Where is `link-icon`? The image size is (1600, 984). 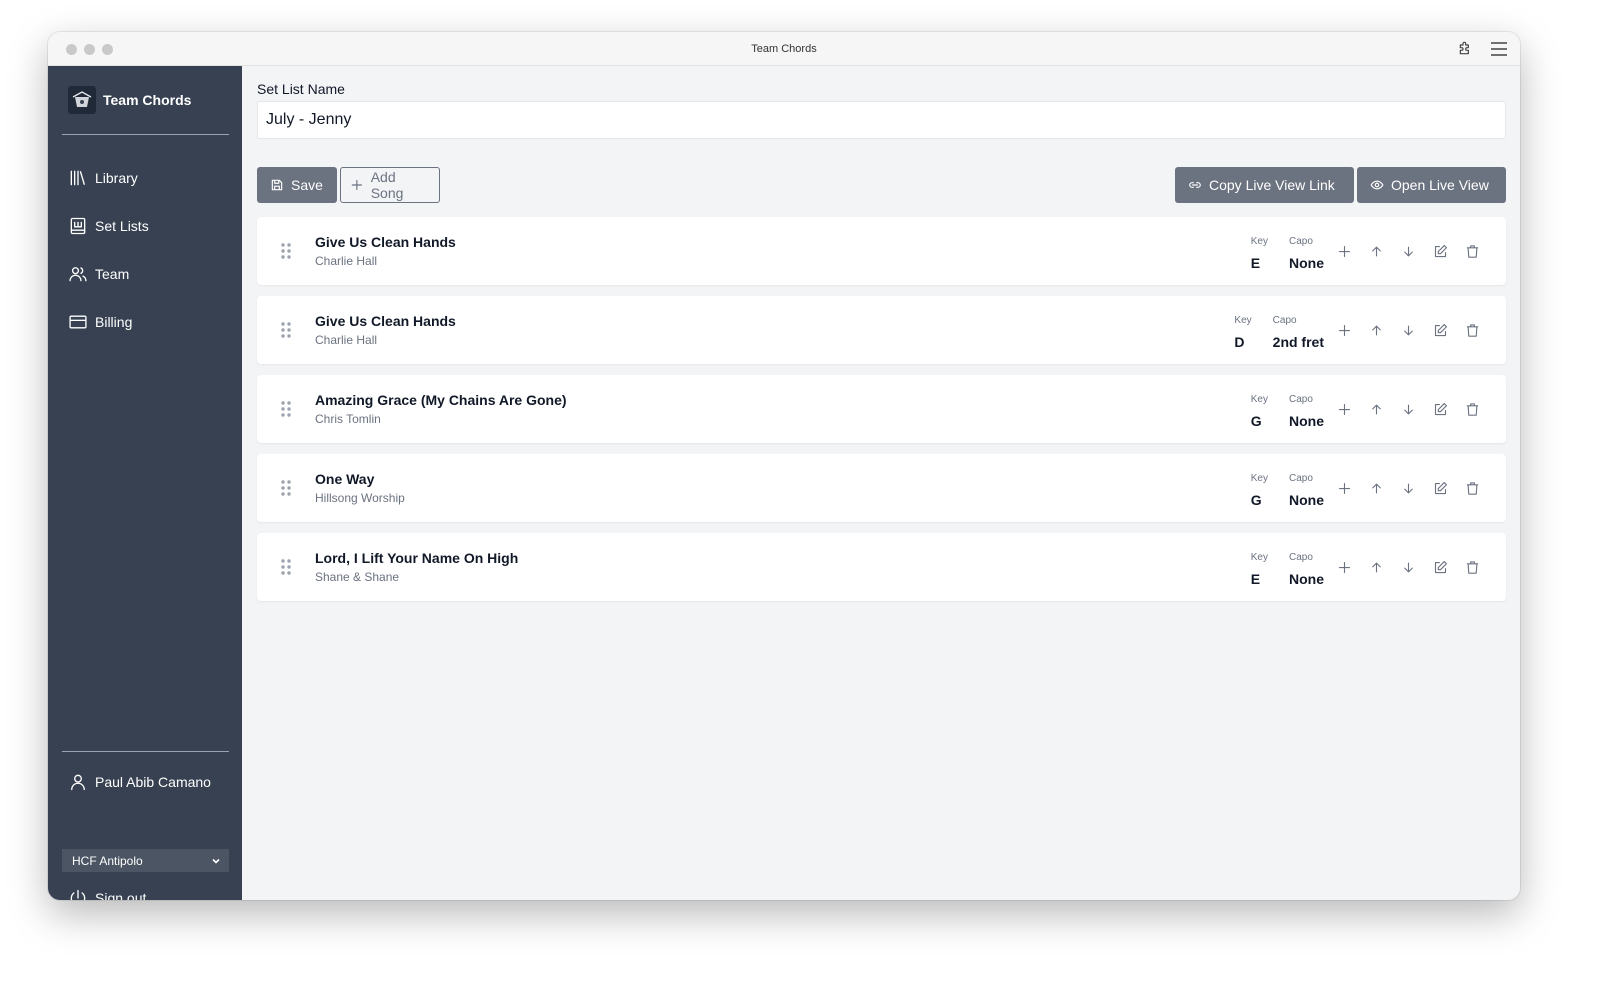 link-icon is located at coordinates (1195, 185).